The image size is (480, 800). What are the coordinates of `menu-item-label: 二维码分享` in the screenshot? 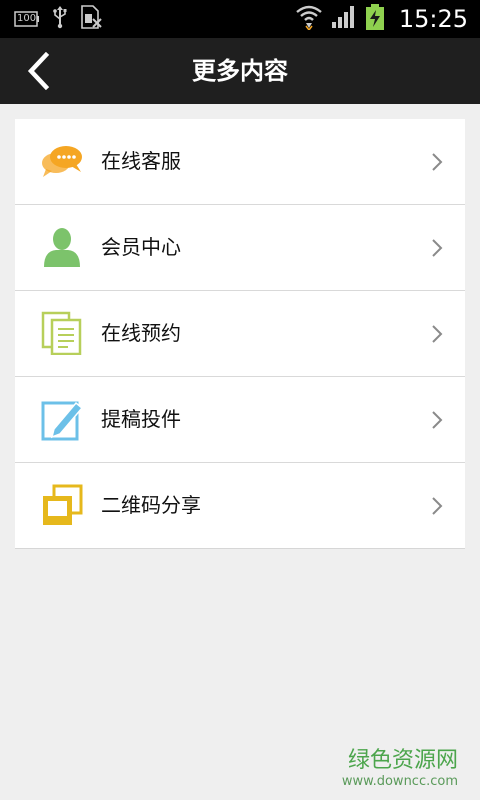 It's located at (151, 505).